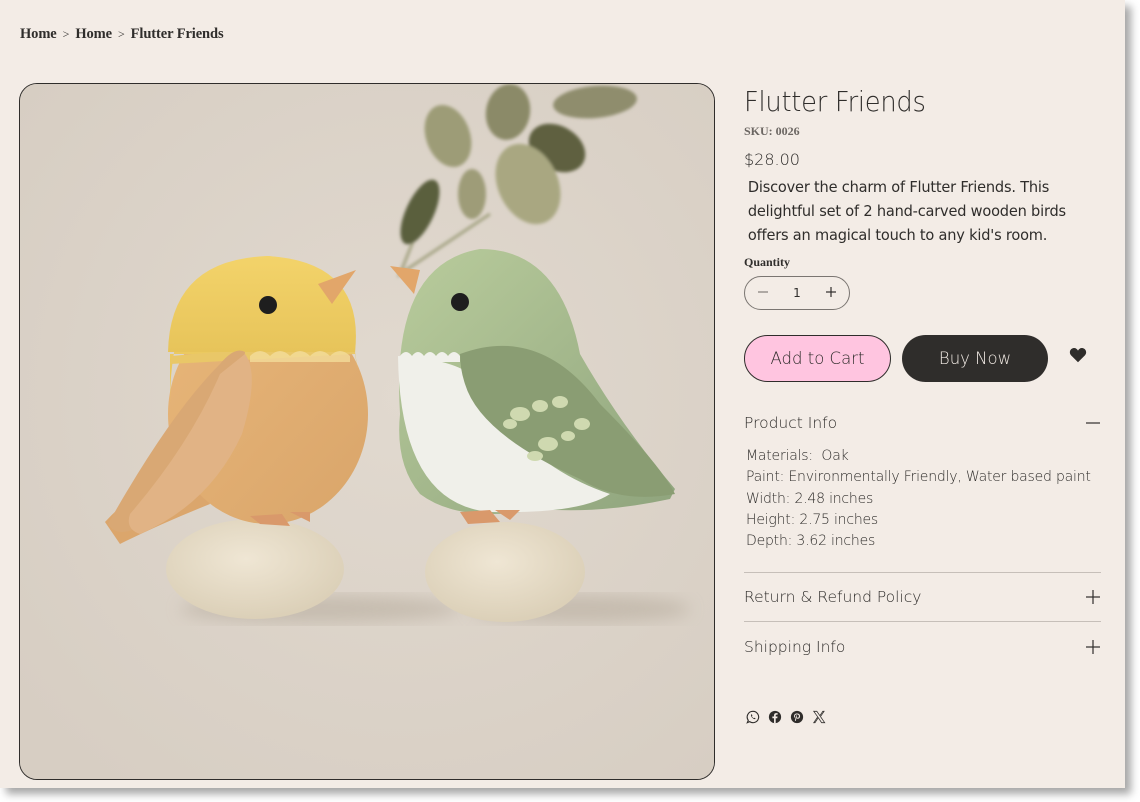  I want to click on accordion-title: Product Info, so click(791, 423).